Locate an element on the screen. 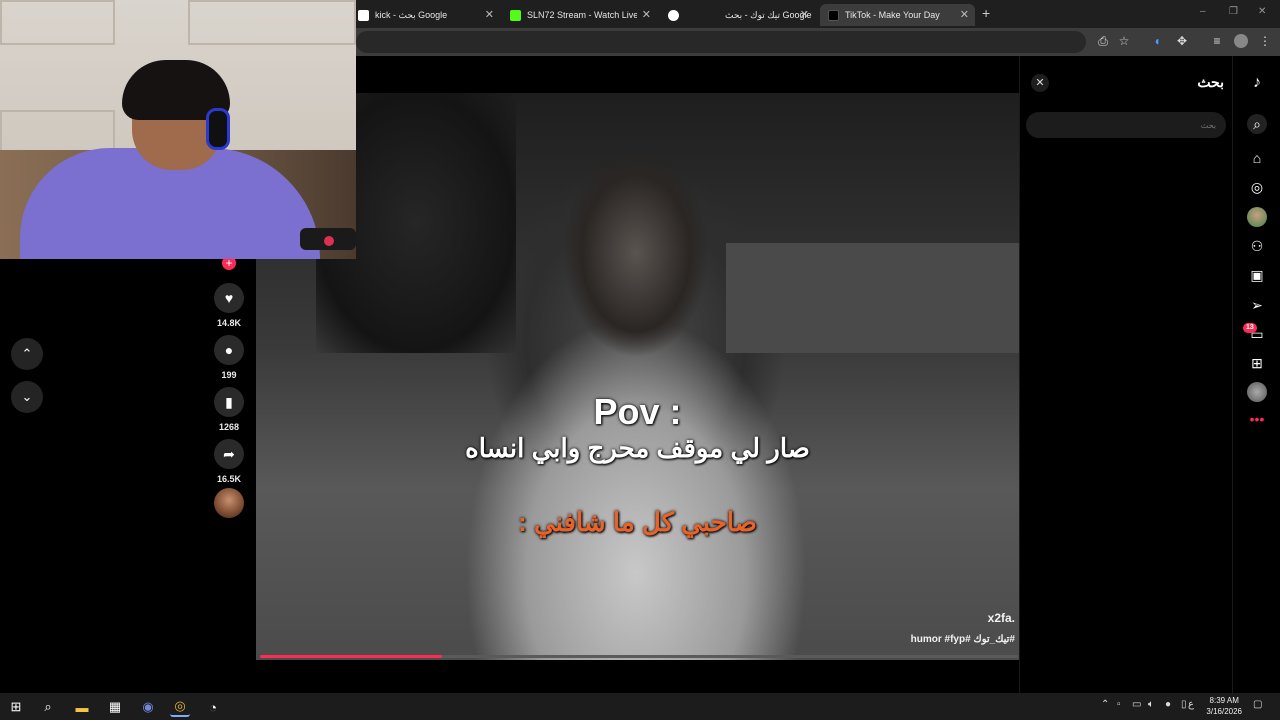 The width and height of the screenshot is (1280, 720). caption-line-3: صاحبي كل ما شافني : is located at coordinates (637, 522).